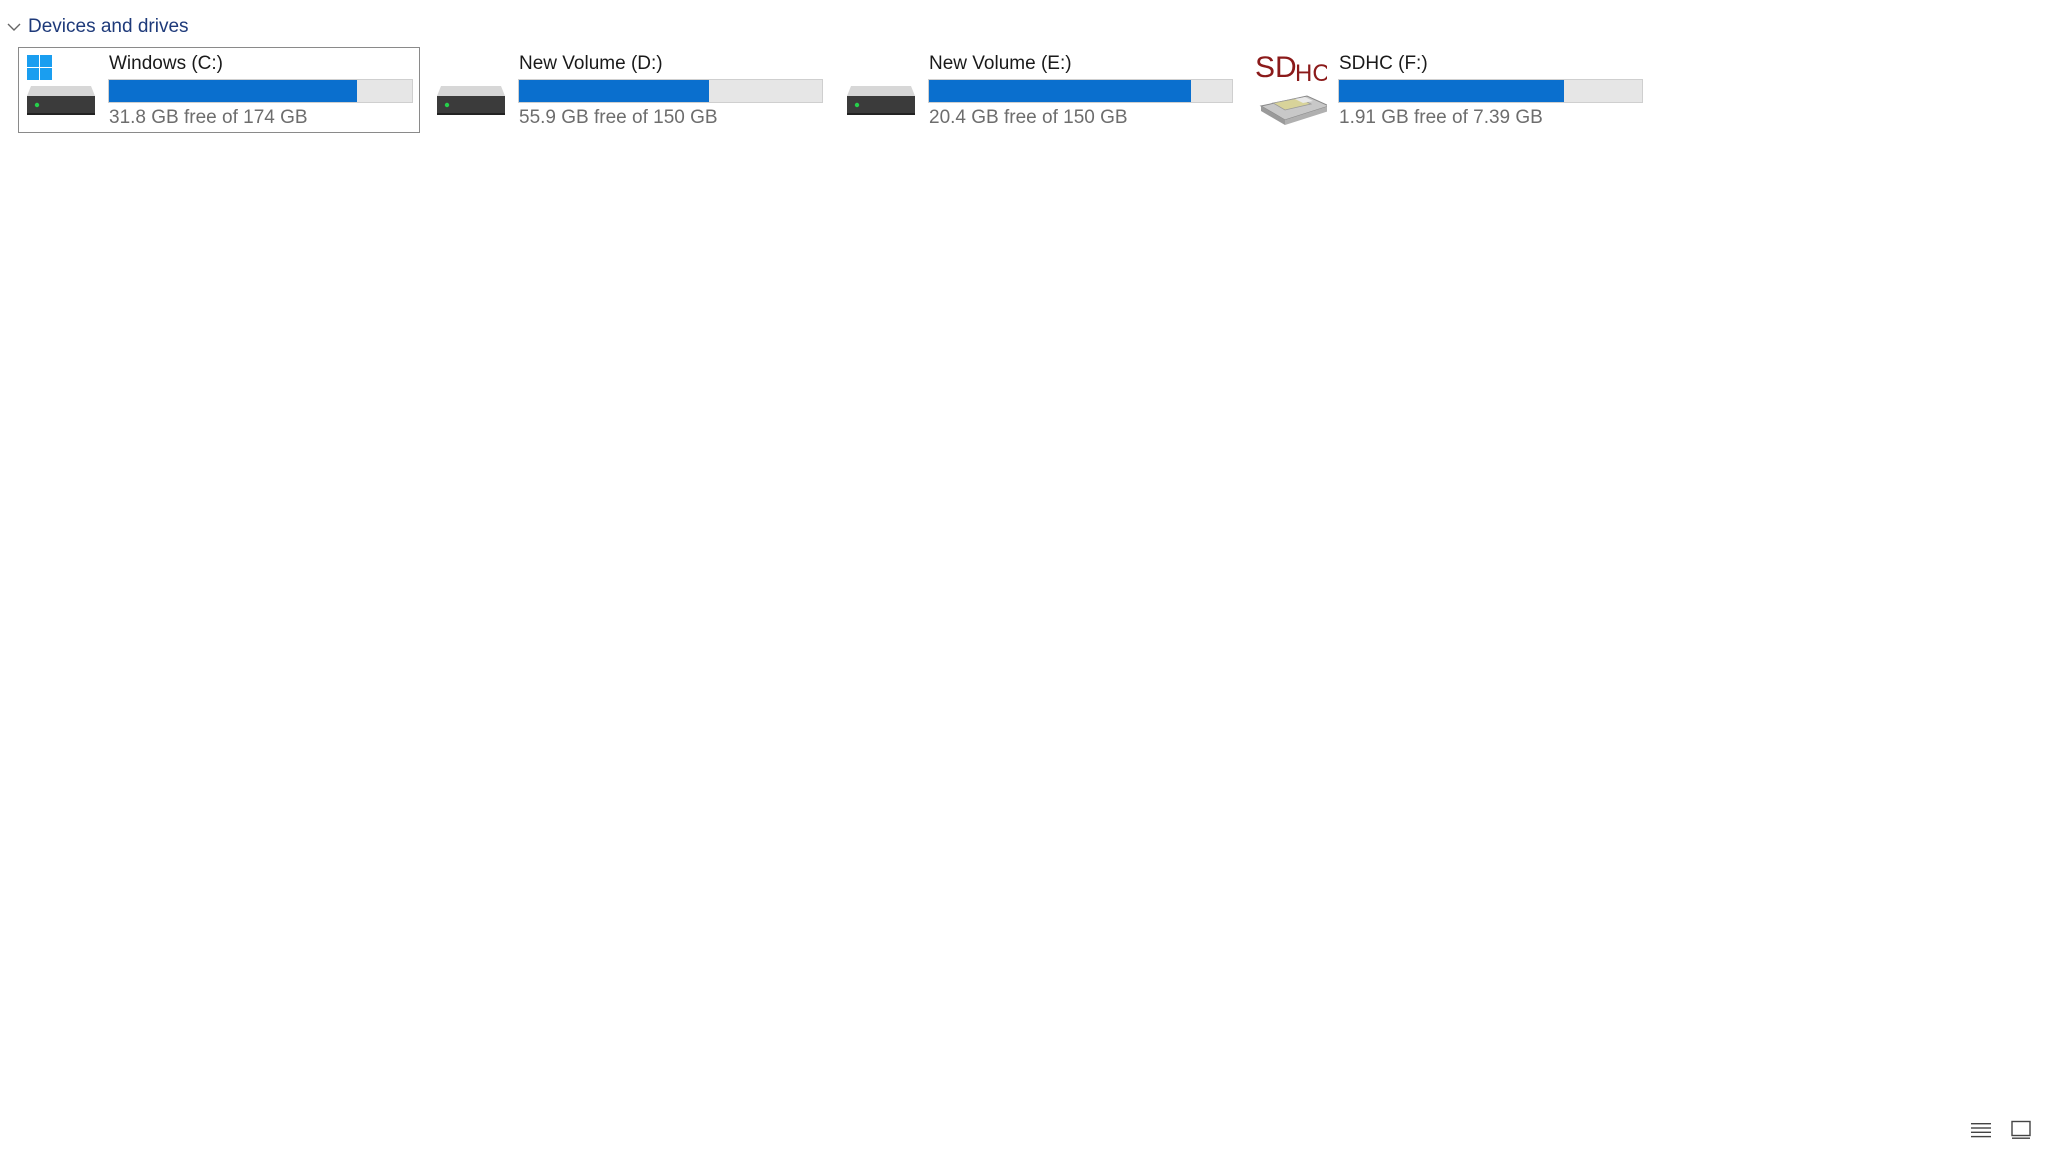  Describe the element at coordinates (591, 63) in the screenshot. I see `drive-name: New Volume (D:)` at that location.